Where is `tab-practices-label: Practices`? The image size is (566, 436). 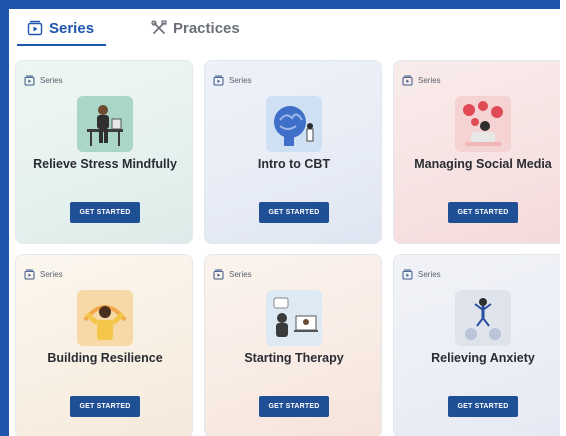 tab-practices-label: Practices is located at coordinates (206, 28).